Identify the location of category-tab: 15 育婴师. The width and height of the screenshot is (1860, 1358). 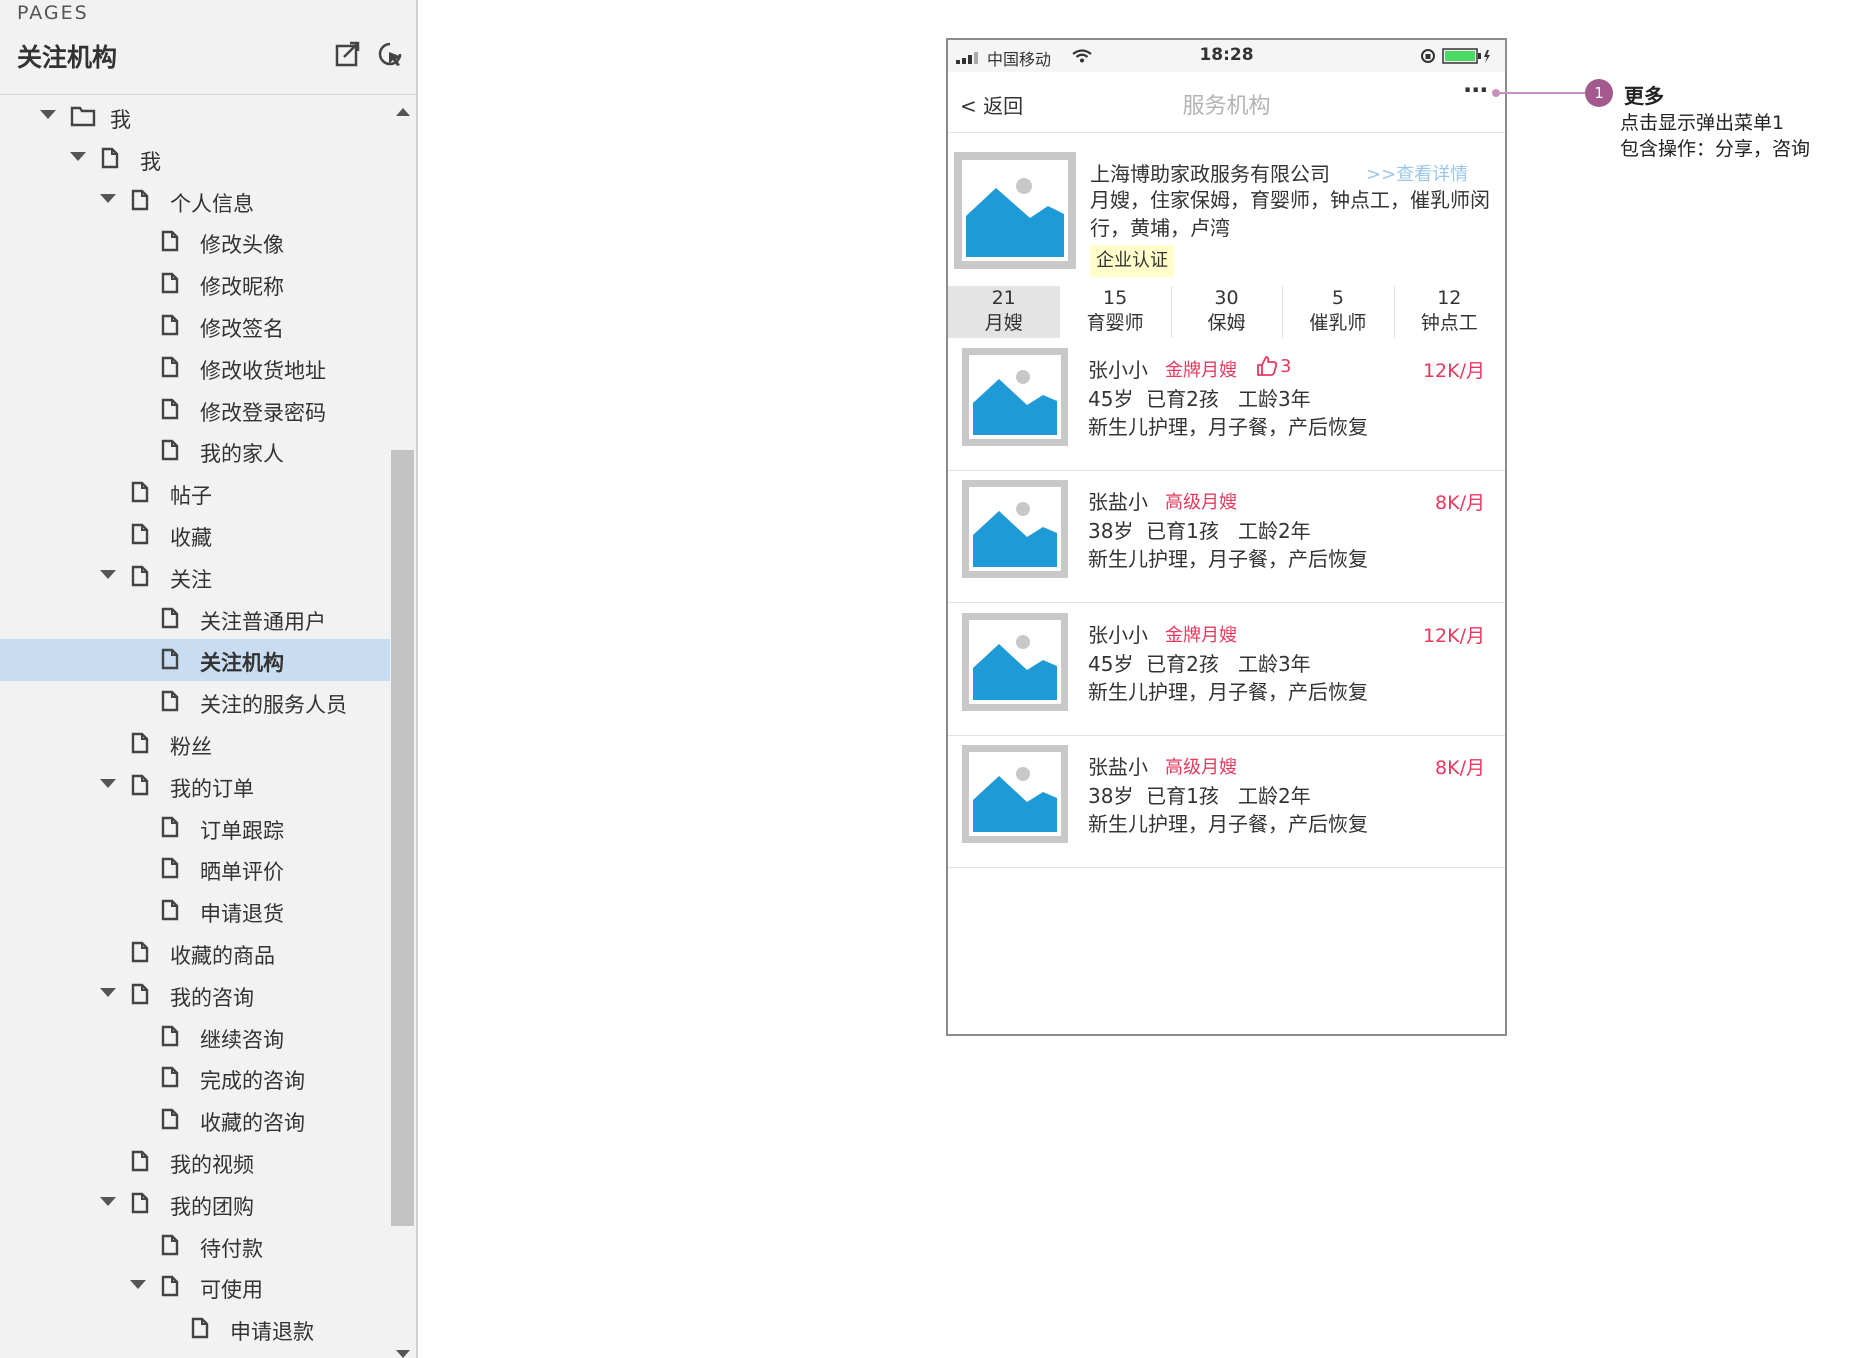
(1114, 312).